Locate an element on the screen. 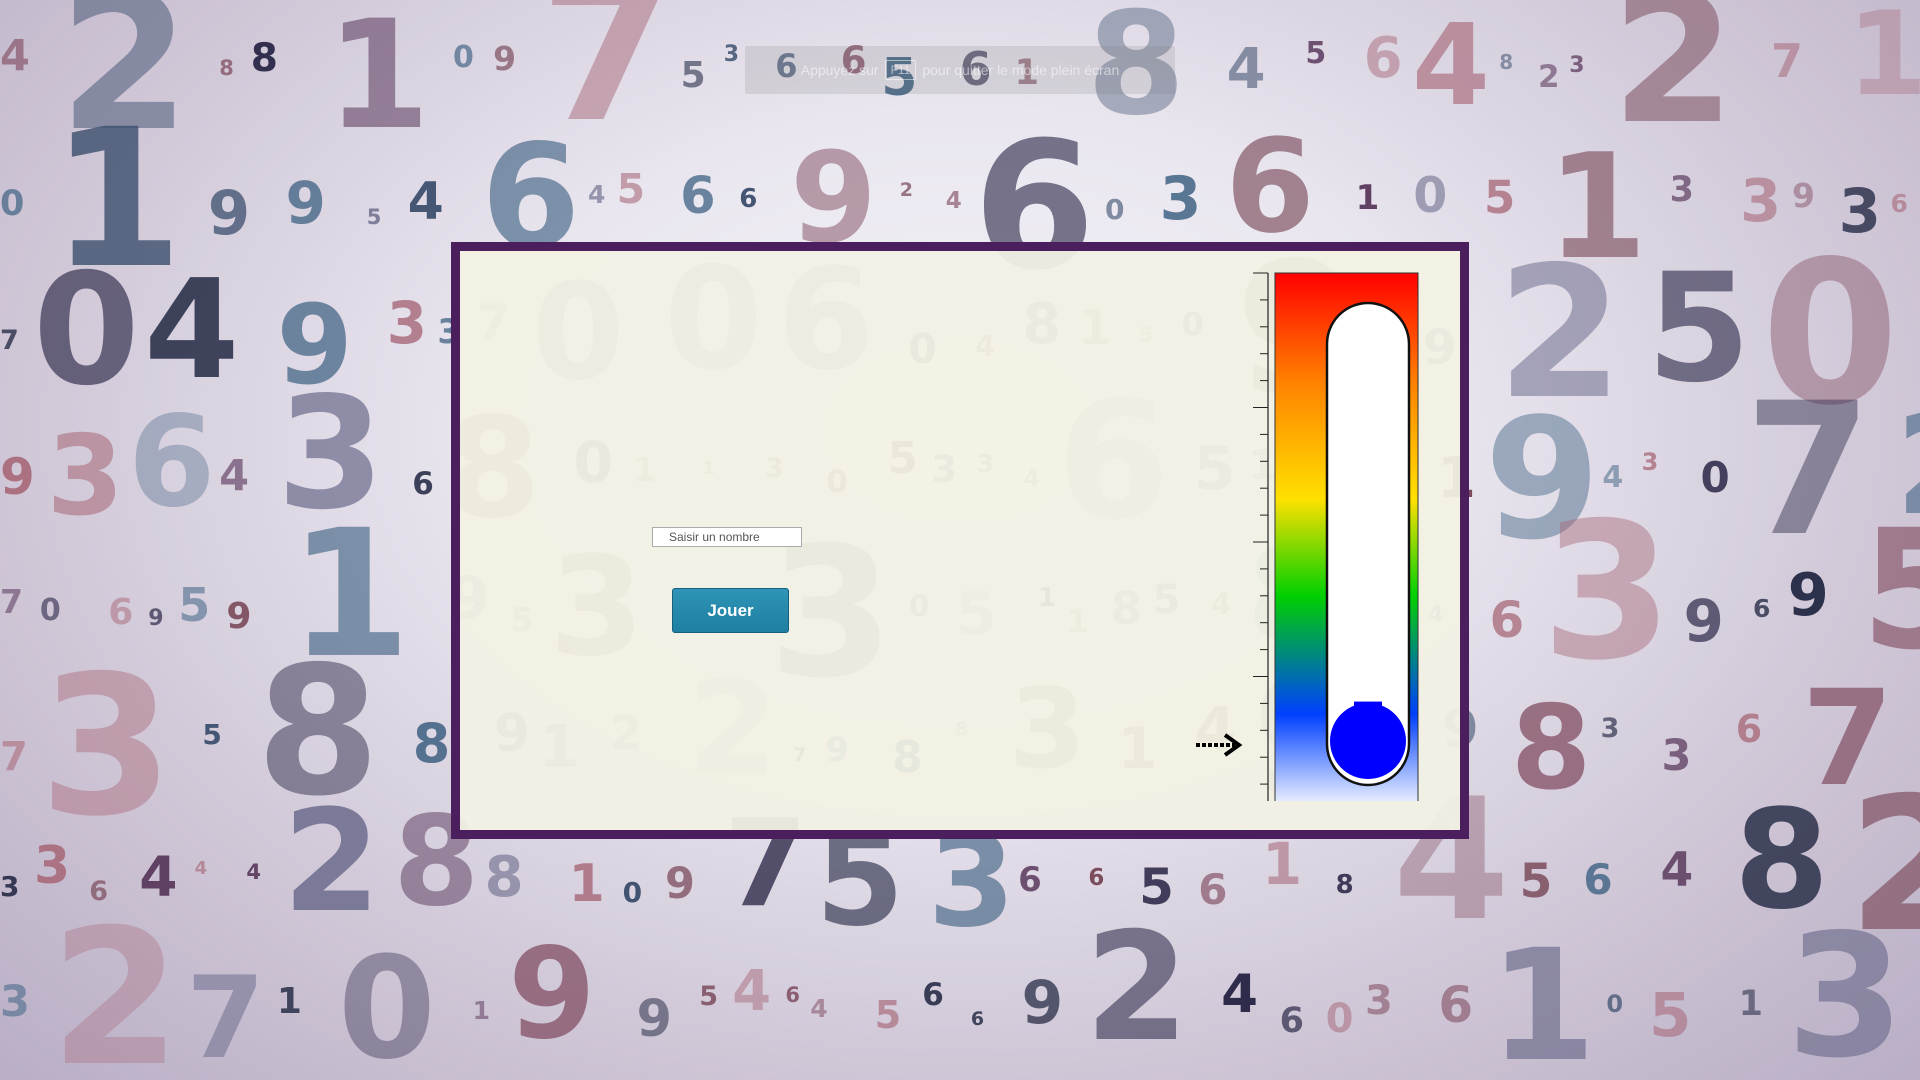 This screenshot has width=1920, height=1080. play-button: Jouer is located at coordinates (730, 610).